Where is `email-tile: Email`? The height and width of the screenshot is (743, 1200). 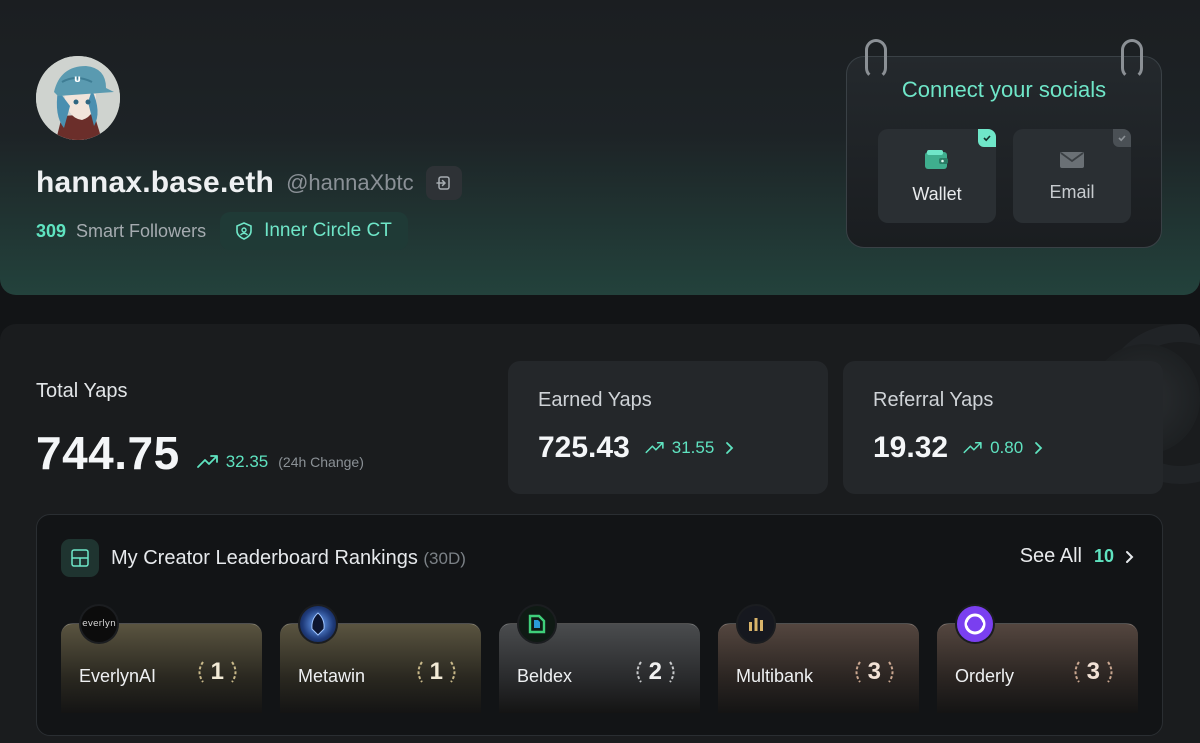 email-tile: Email is located at coordinates (1072, 176).